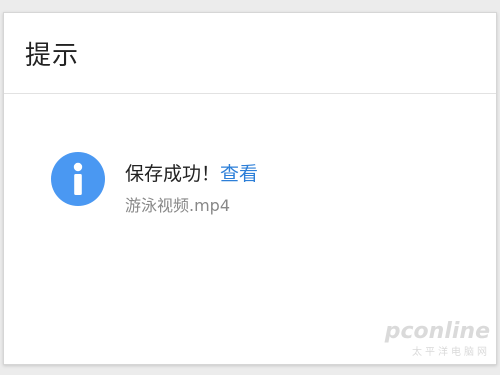 The image size is (500, 375). Describe the element at coordinates (78, 179) in the screenshot. I see `info-icon` at that location.